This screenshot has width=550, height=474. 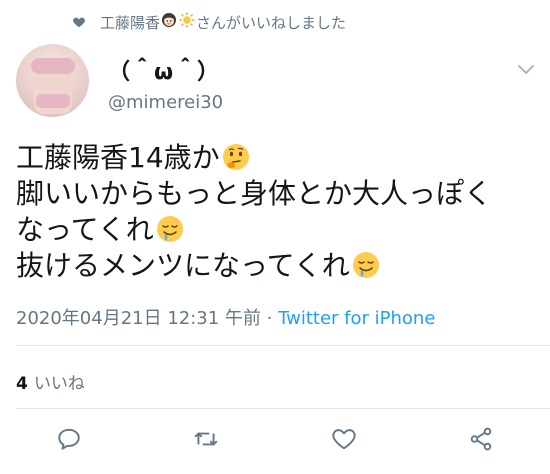 What do you see at coordinates (85, 229) in the screenshot?
I see `tweet-line-text: なってくれ` at bounding box center [85, 229].